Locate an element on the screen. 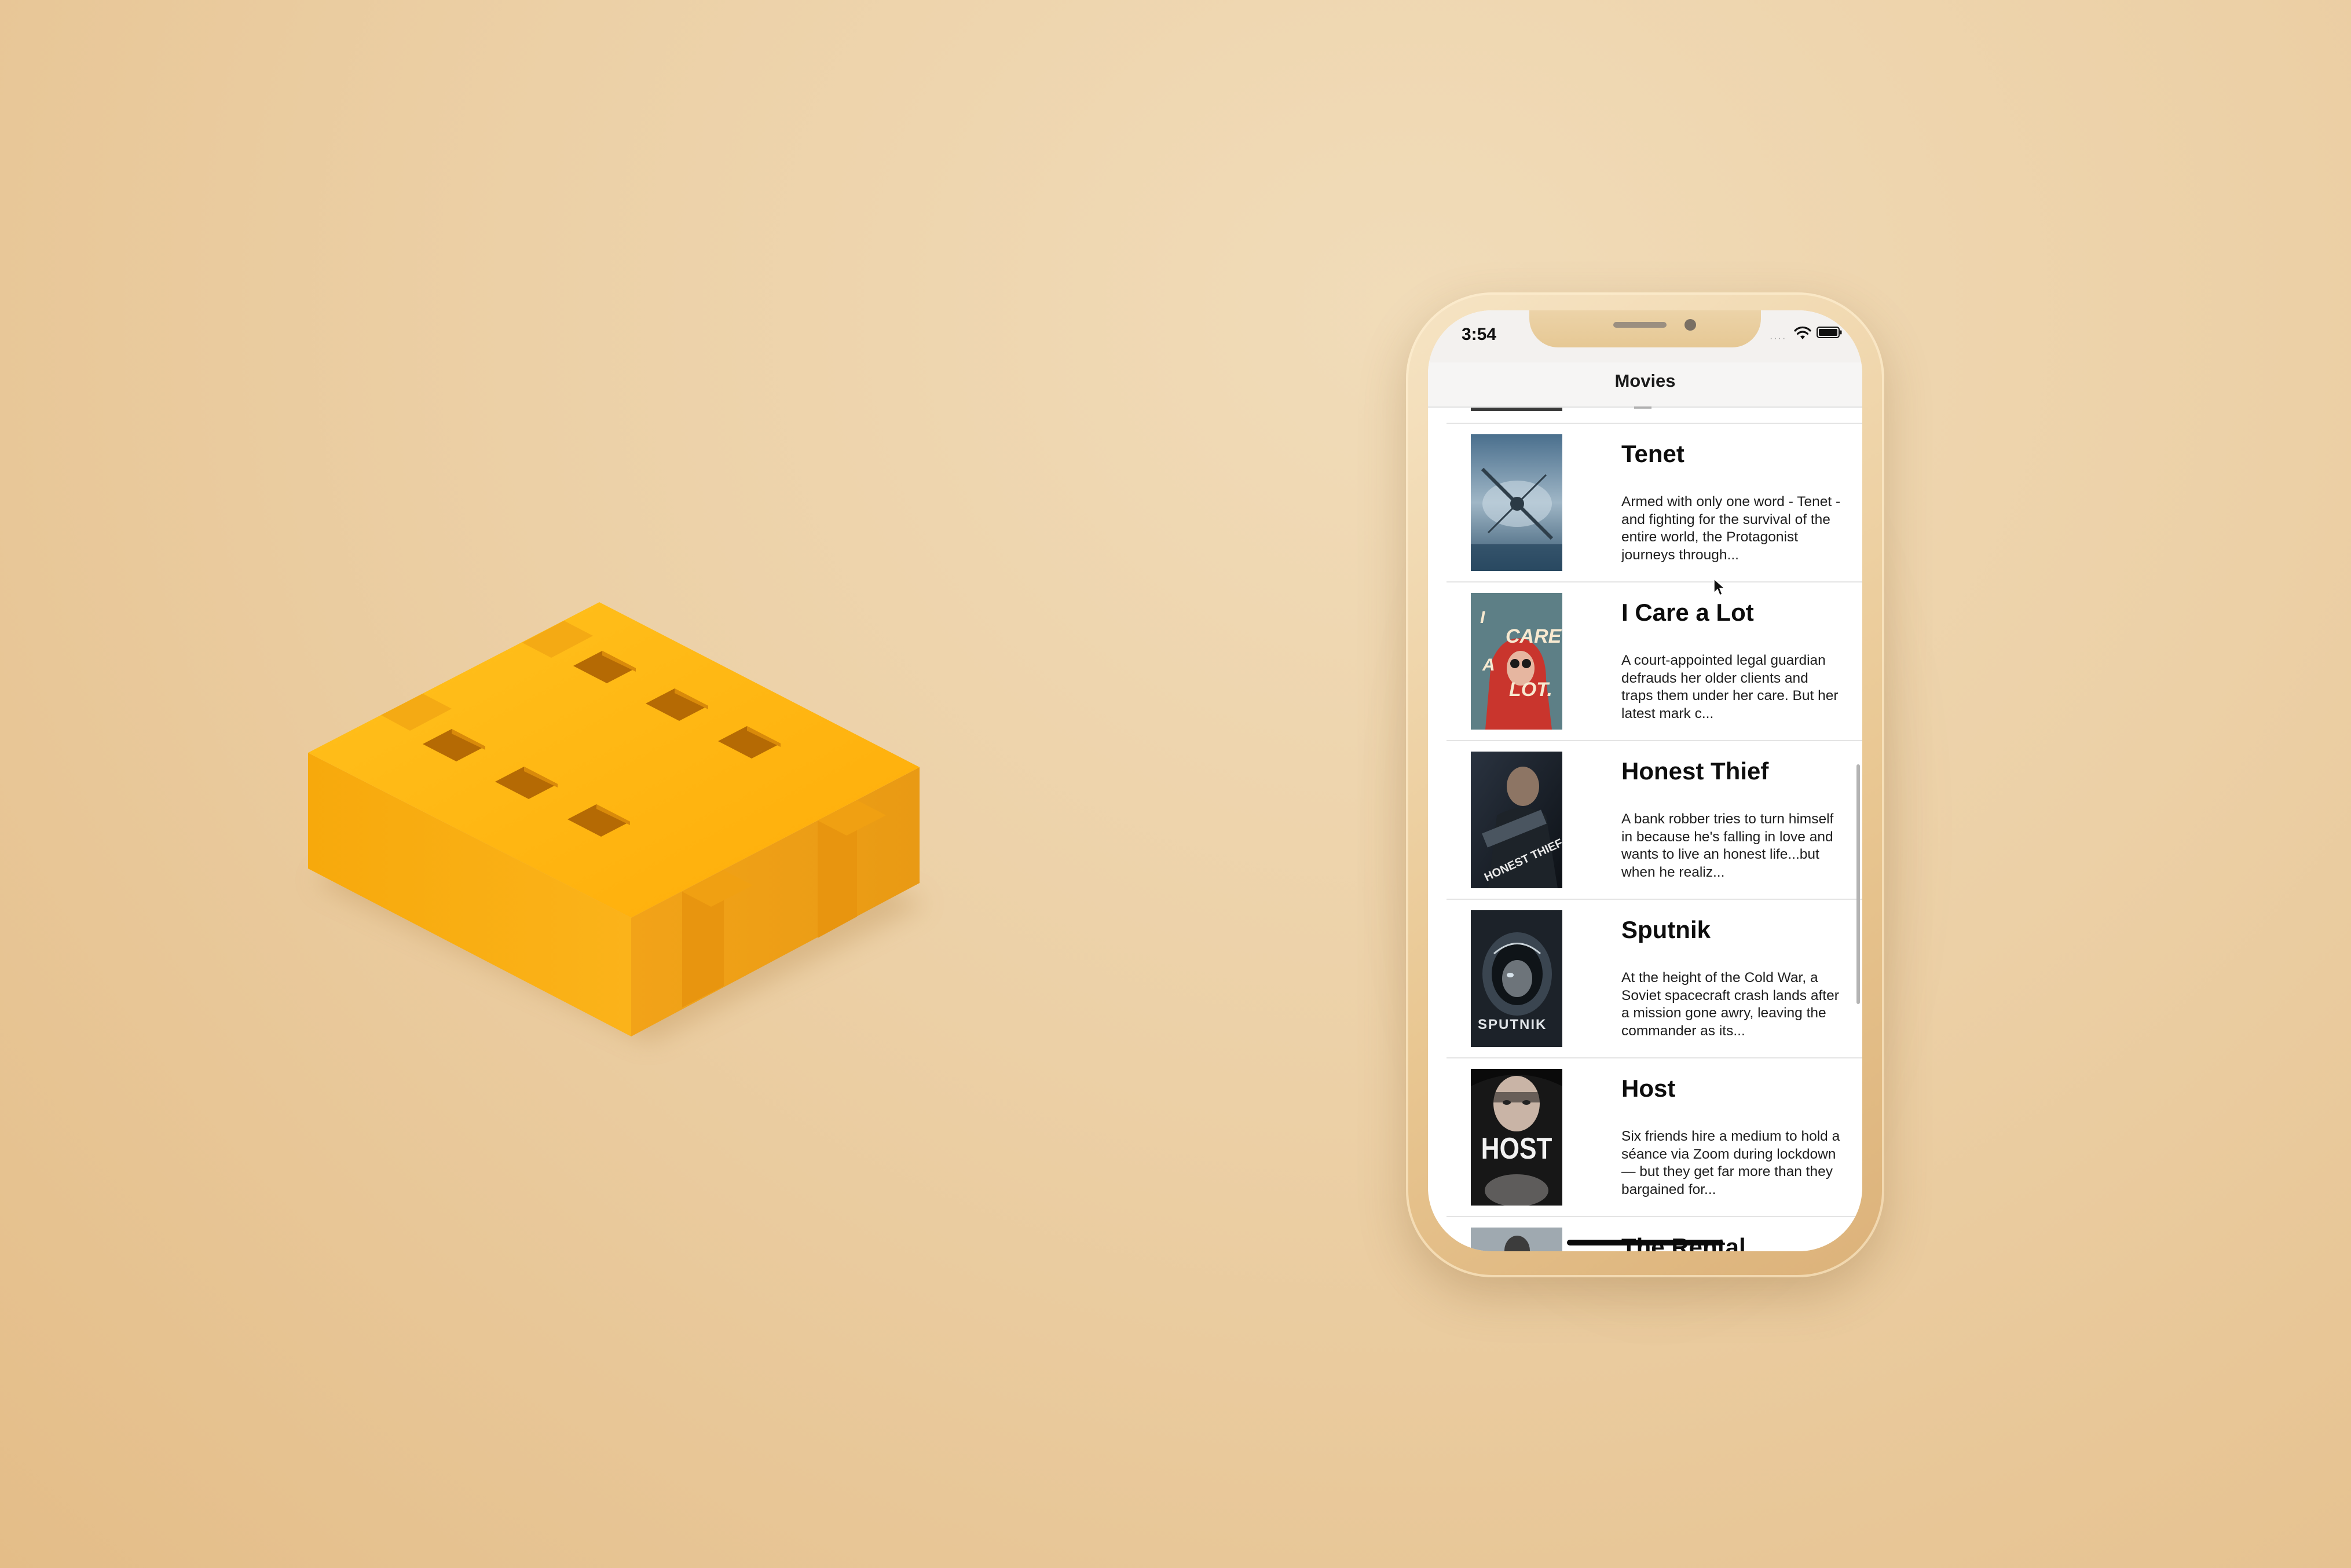  movie-title: Honest Thief is located at coordinates (1695, 771).